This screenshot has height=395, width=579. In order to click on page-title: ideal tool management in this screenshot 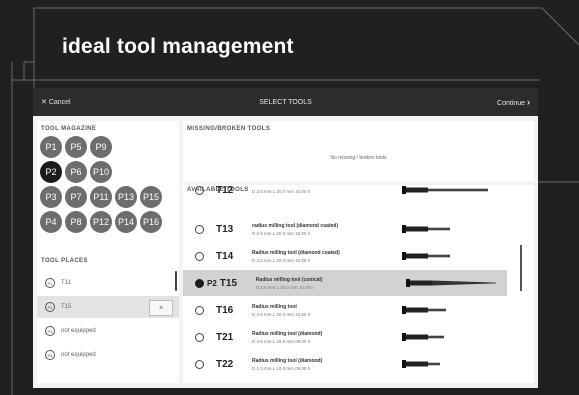, I will do `click(178, 46)`.